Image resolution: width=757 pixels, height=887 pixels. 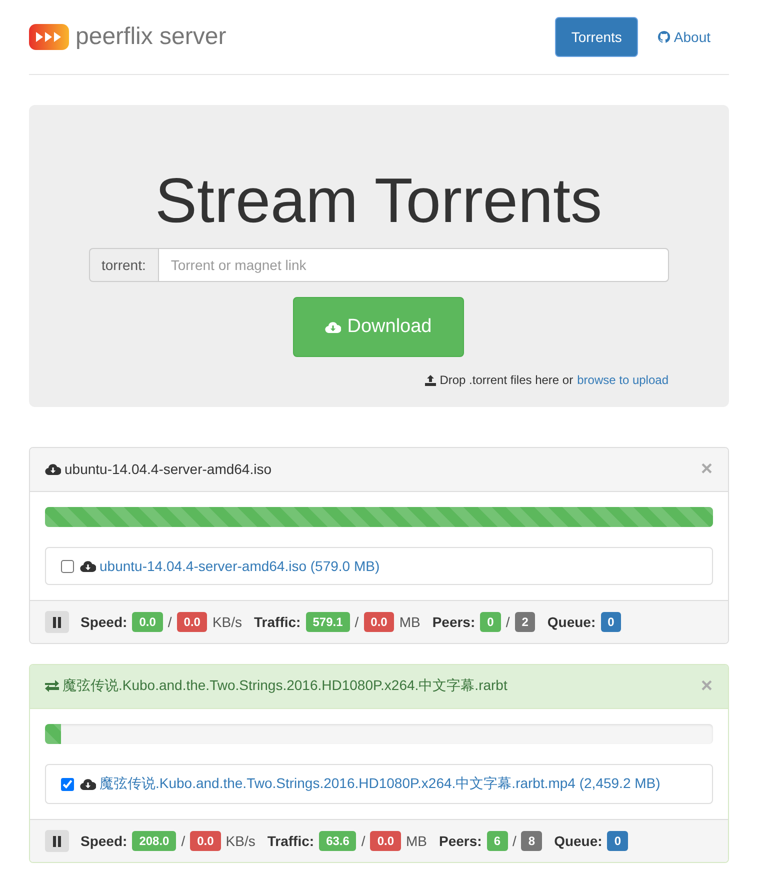 I want to click on logo-icon, so click(x=48, y=37).